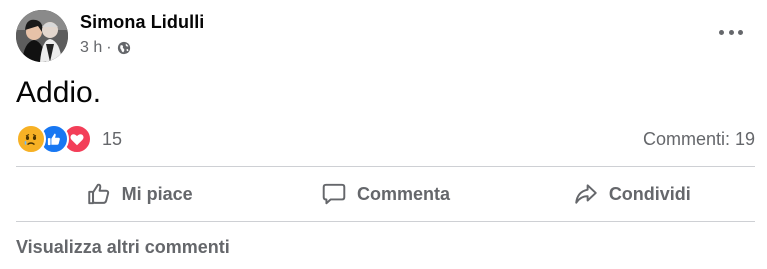 Image resolution: width=767 pixels, height=269 pixels. Describe the element at coordinates (586, 194) in the screenshot. I see `share-arrow-icon` at that location.